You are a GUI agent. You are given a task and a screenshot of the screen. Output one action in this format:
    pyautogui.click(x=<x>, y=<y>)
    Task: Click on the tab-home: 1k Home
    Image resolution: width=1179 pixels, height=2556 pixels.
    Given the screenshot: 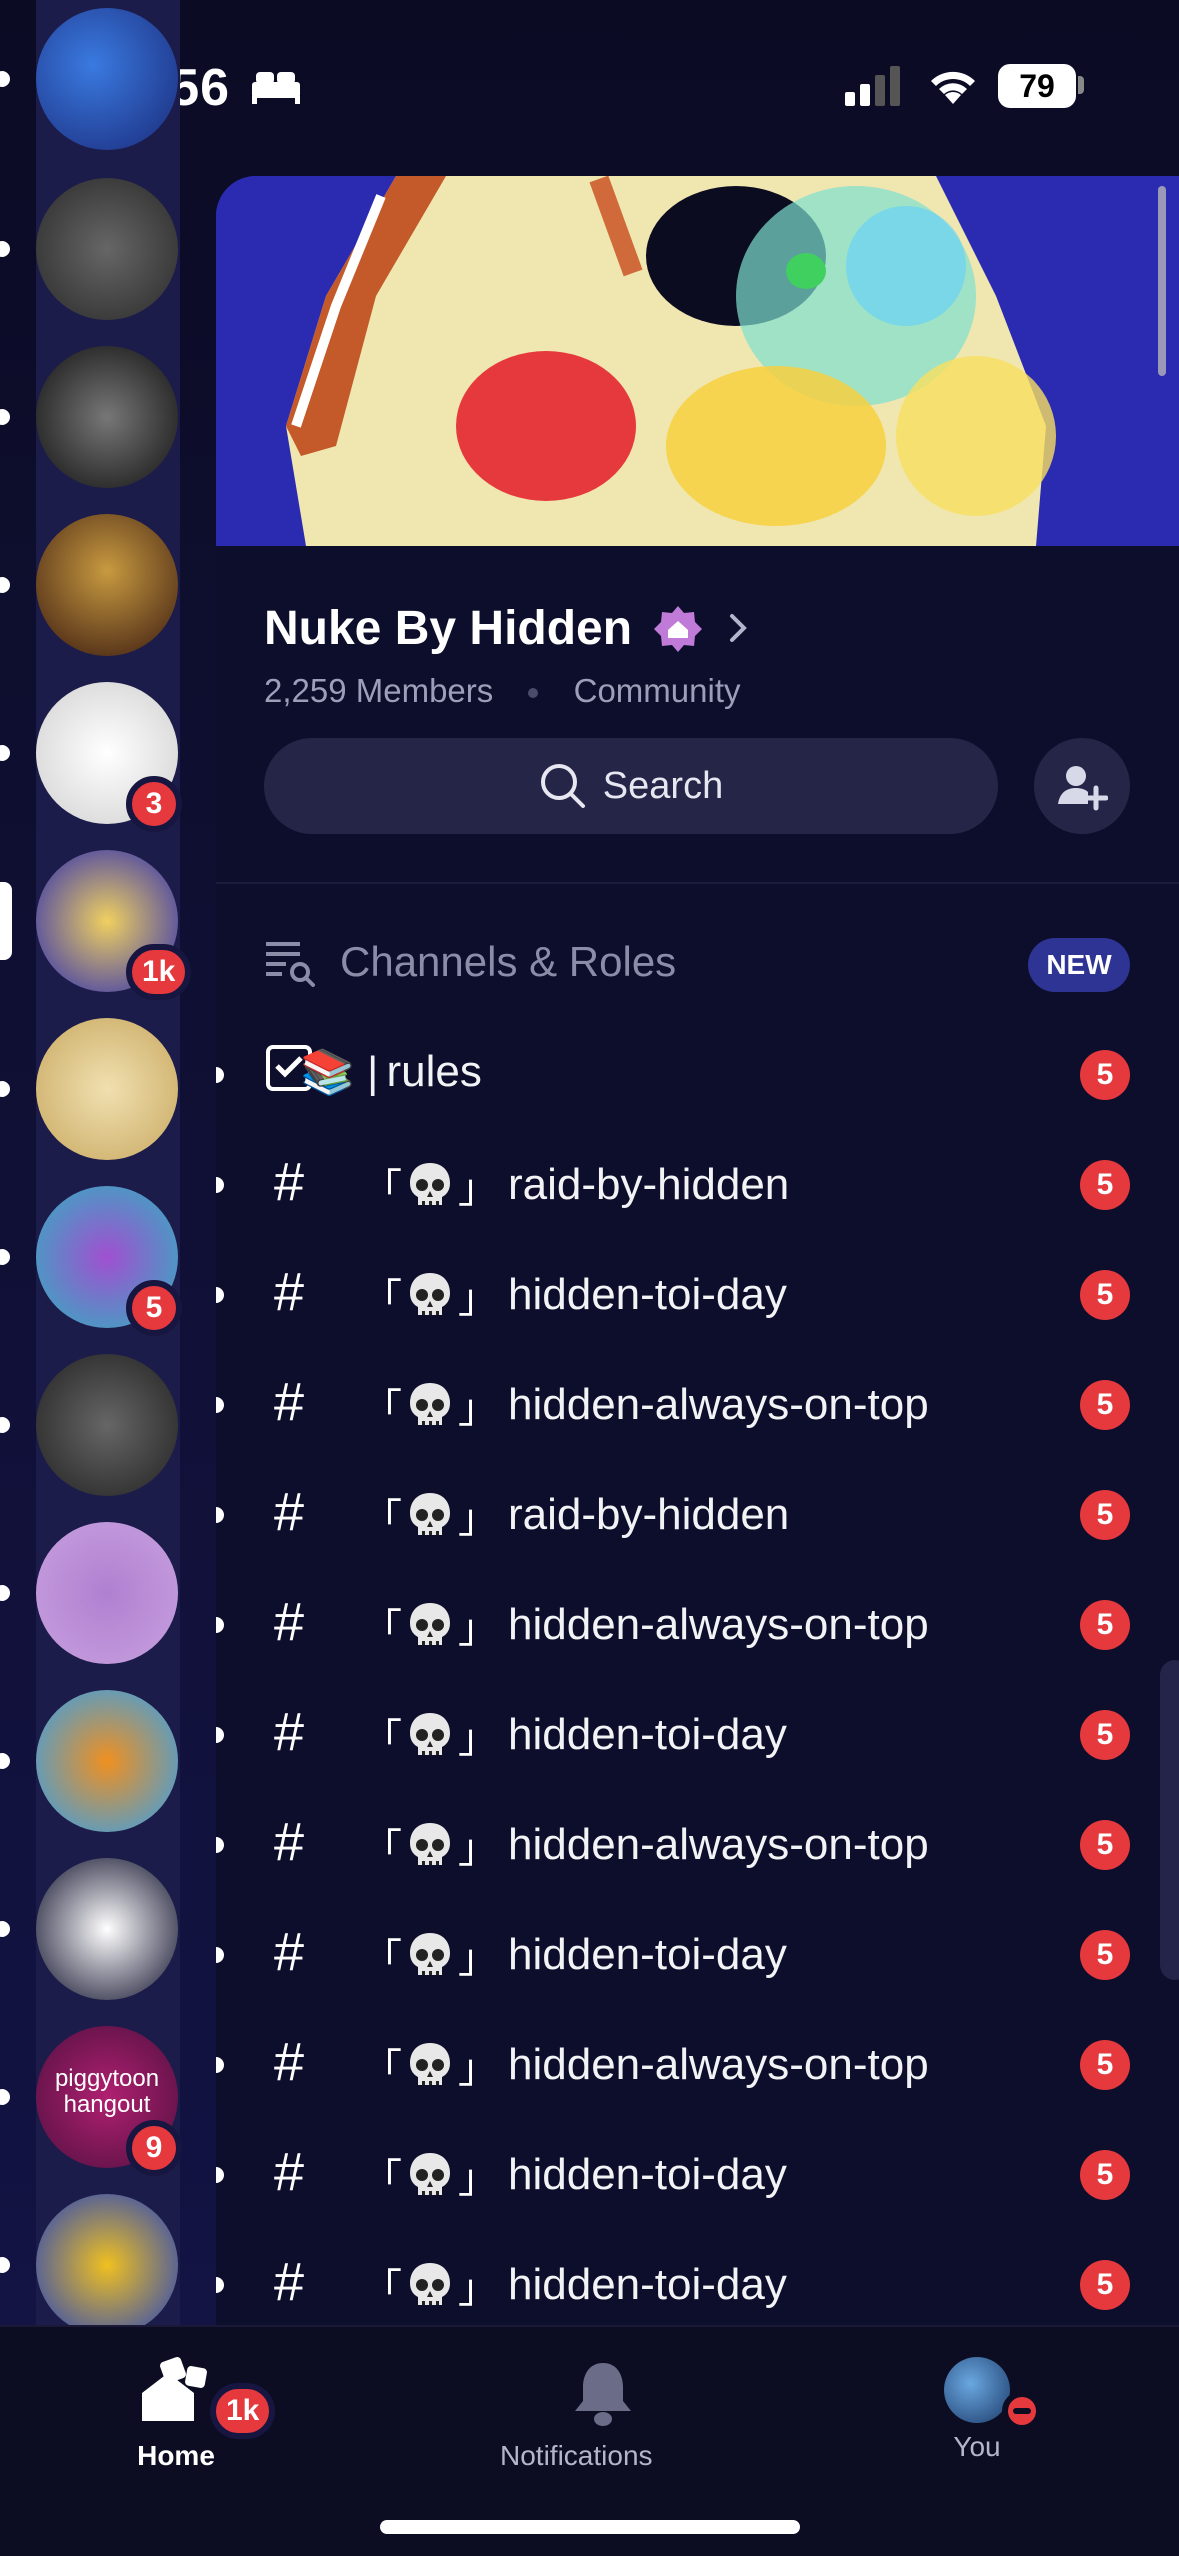 What is the action you would take?
    pyautogui.click(x=206, y=2414)
    